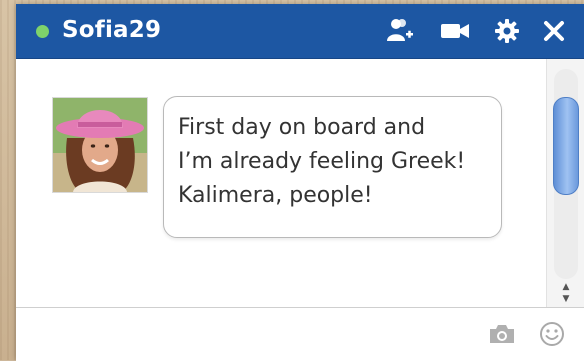 The image size is (584, 361). I want to click on chat-username: Sofia29, so click(111, 30).